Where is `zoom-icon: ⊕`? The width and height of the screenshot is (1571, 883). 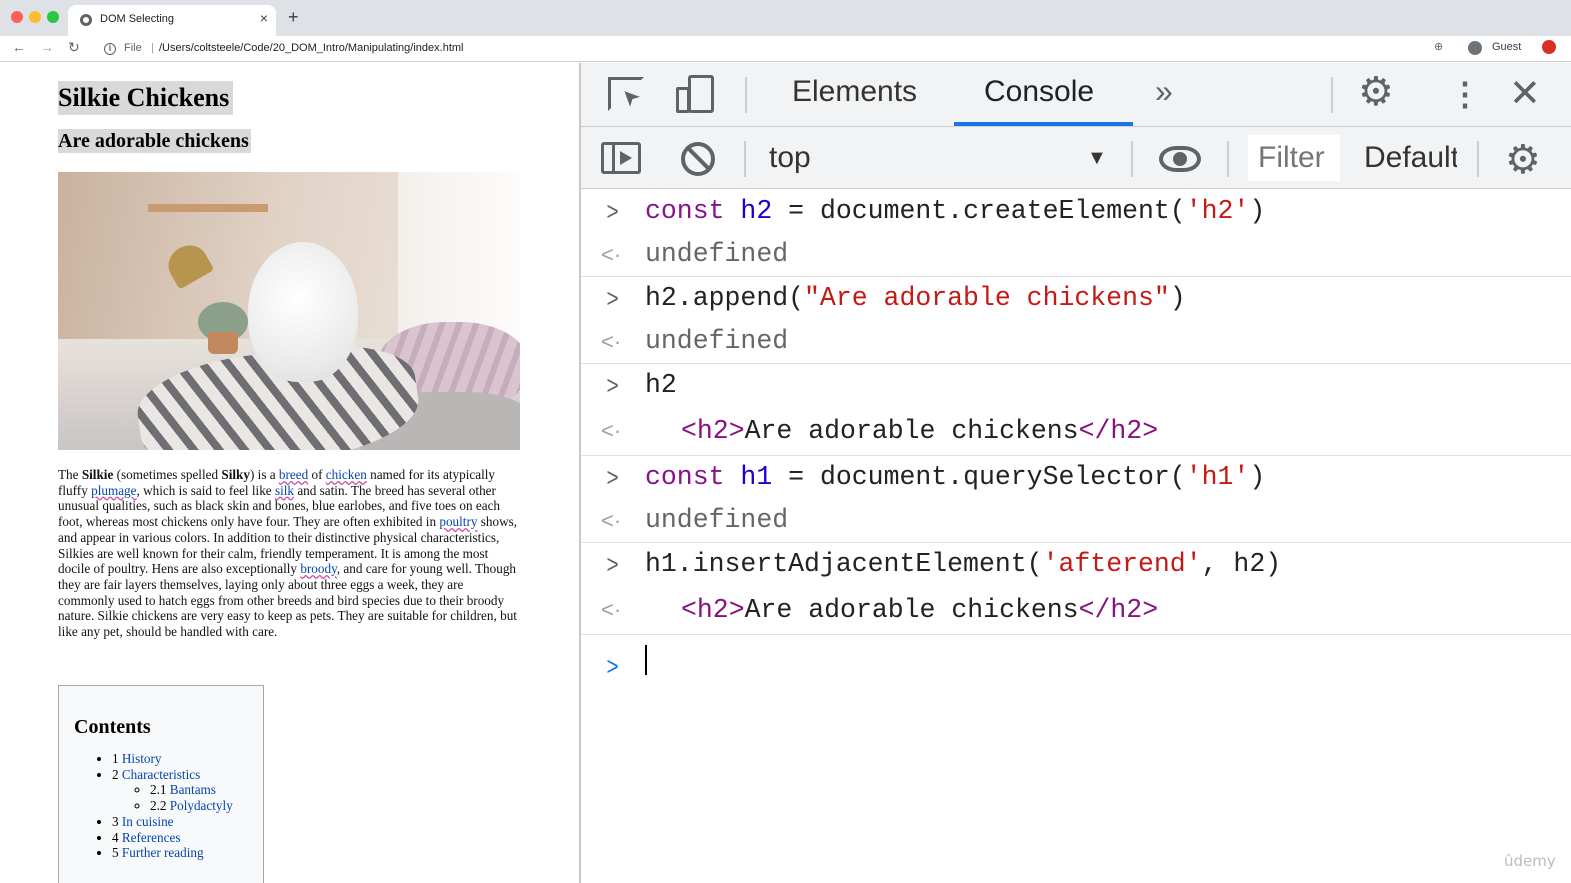 zoom-icon: ⊕ is located at coordinates (1438, 46).